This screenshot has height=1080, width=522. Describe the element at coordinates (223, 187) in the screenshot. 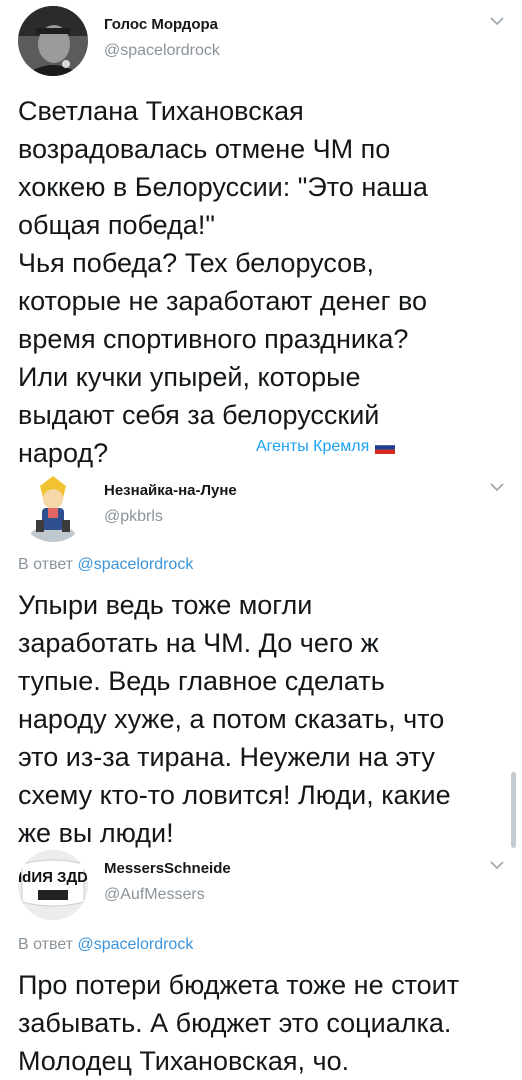

I see `text-line: хоккею в Белоруссии: "Это наша` at that location.